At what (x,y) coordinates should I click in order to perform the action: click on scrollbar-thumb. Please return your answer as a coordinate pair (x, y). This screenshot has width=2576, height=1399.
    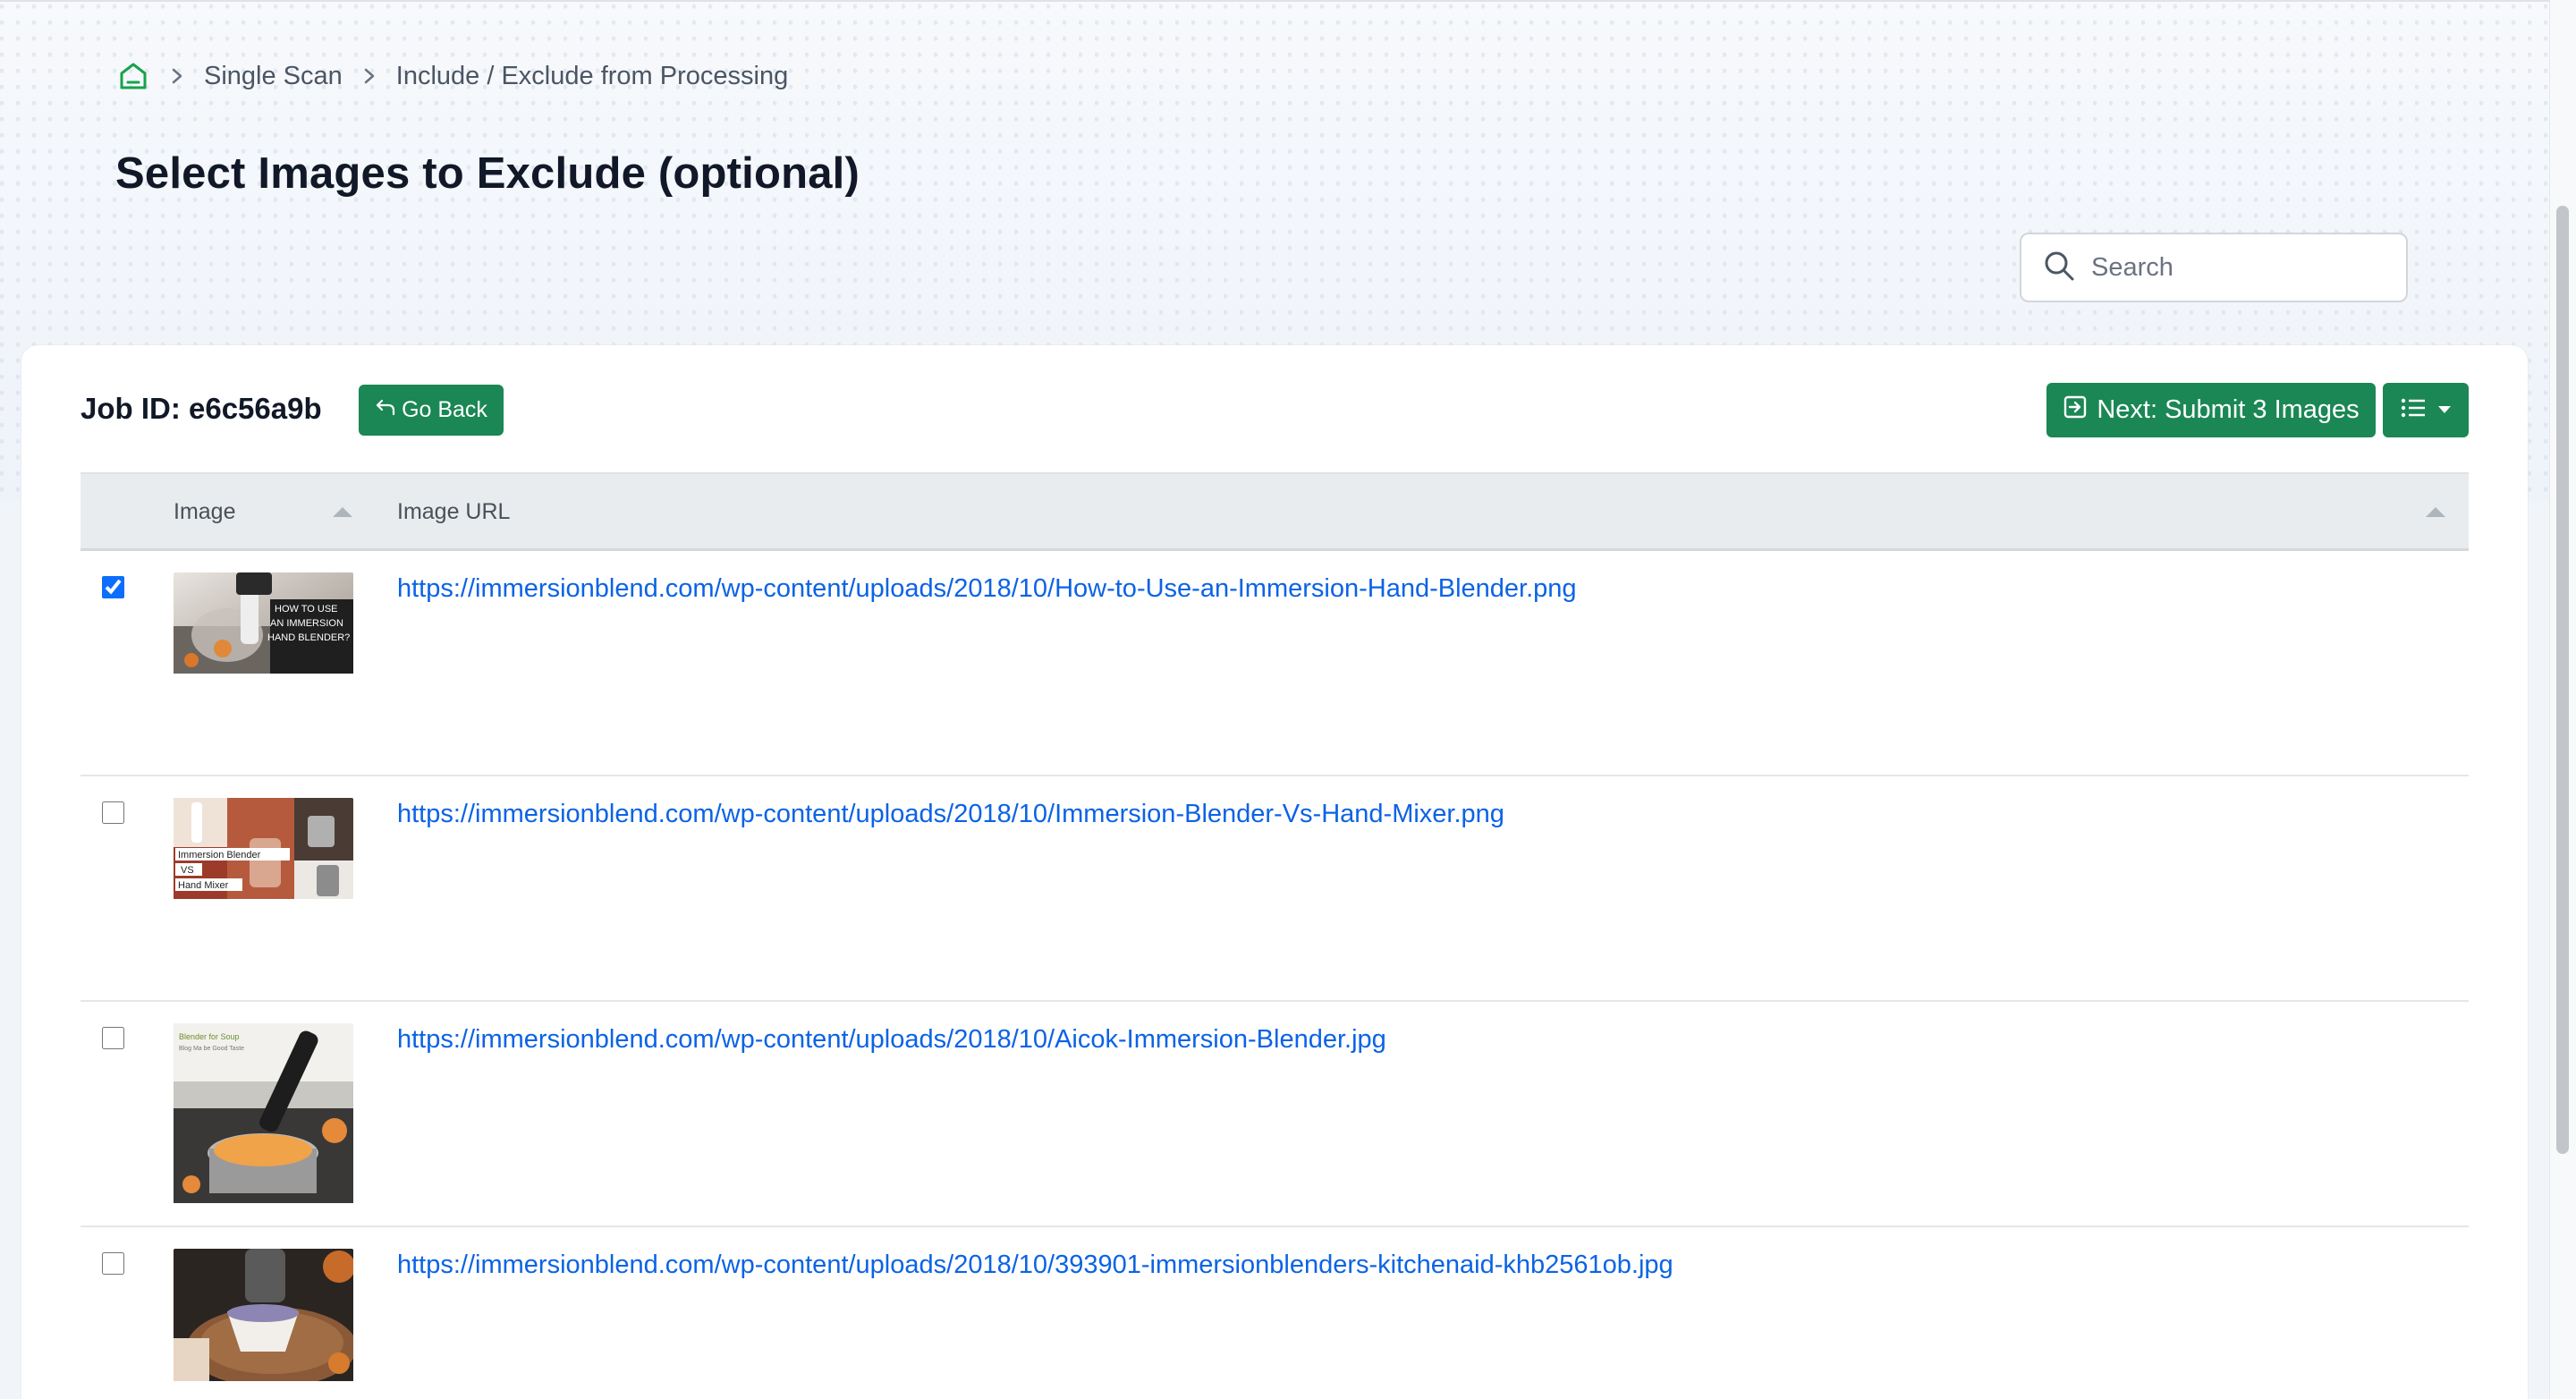
    Looking at the image, I should click on (2562, 680).